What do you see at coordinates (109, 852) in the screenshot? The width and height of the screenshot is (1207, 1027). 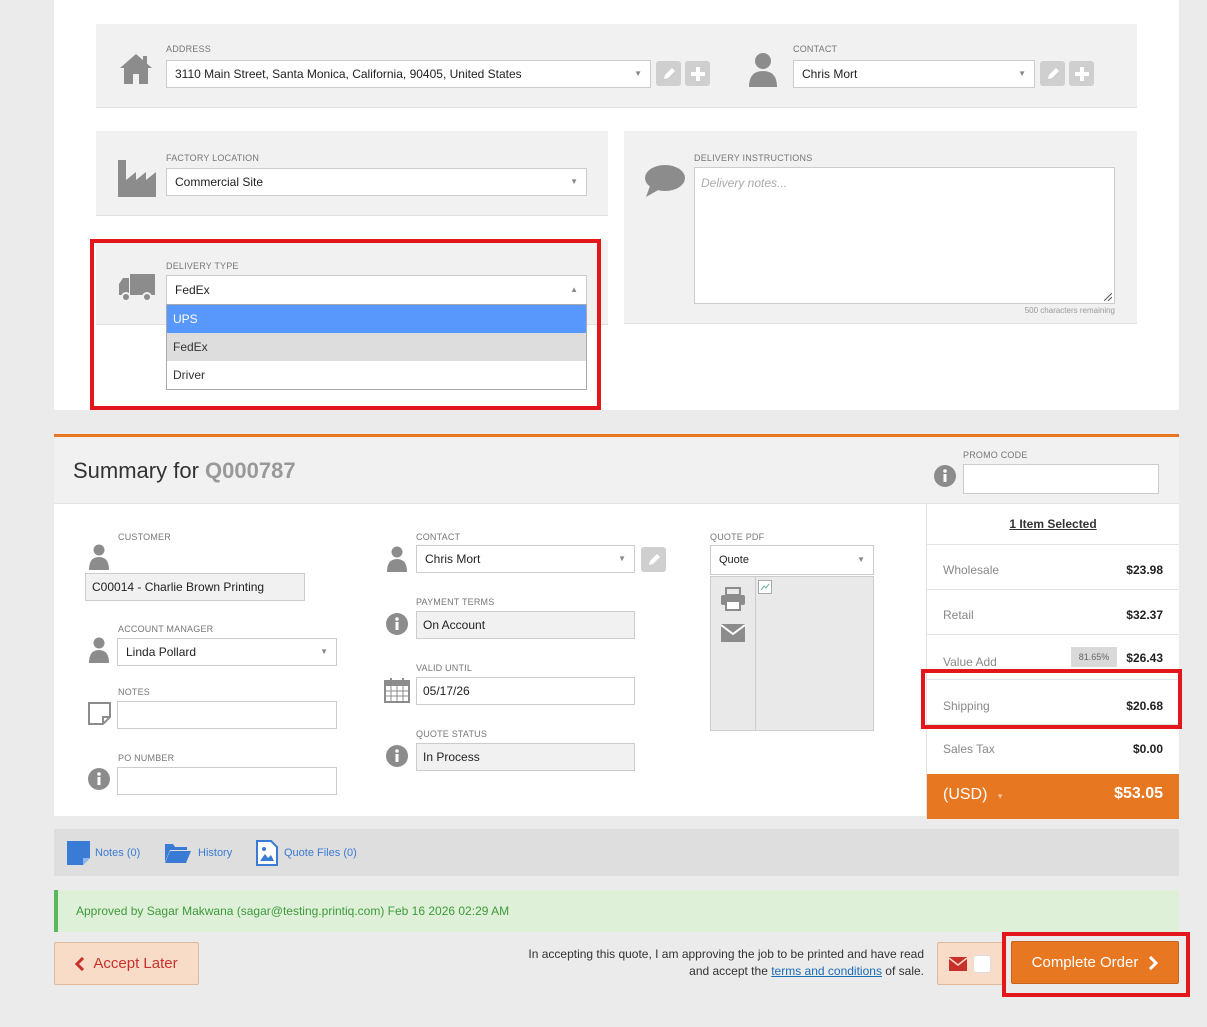 I see `tab-notes-label: Notes` at bounding box center [109, 852].